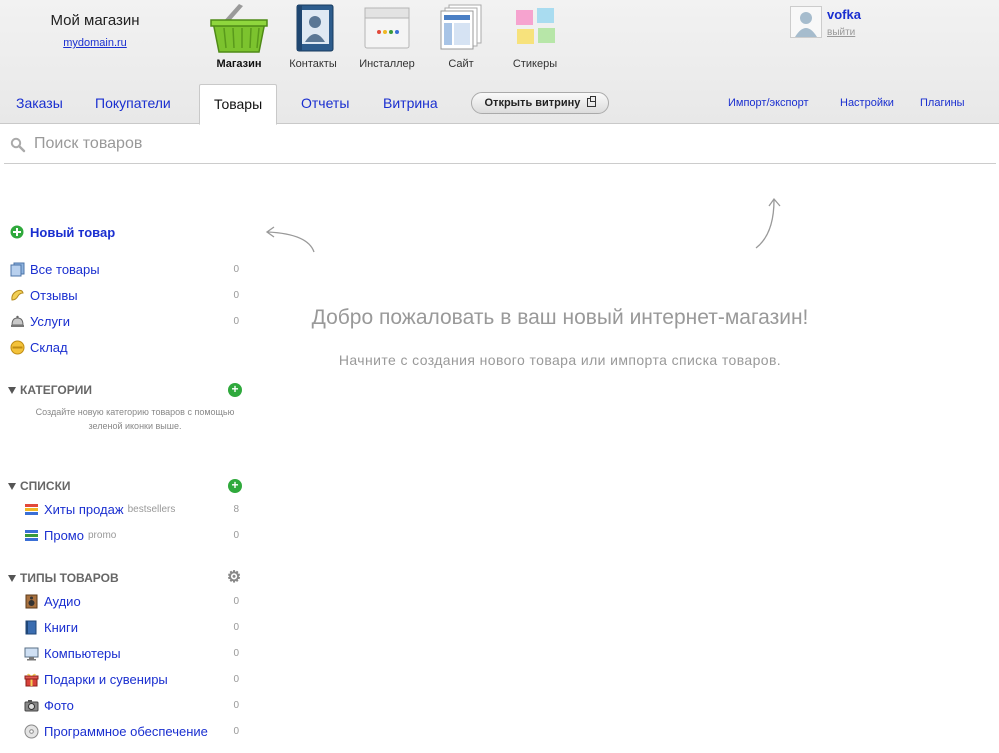 Image resolution: width=999 pixels, height=753 pixels. I want to click on app-stickers: Стикеры, so click(535, 36).